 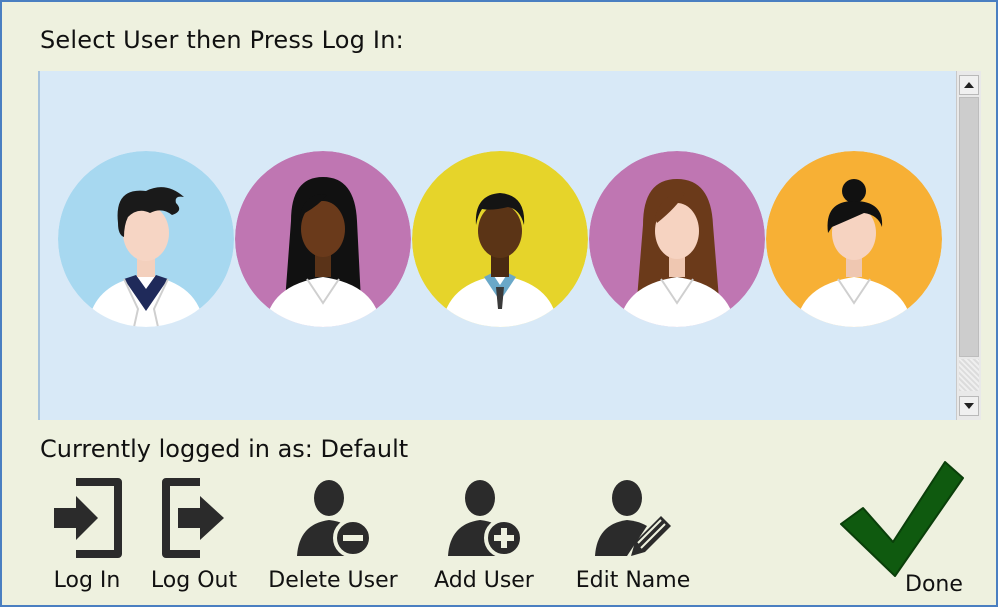 What do you see at coordinates (224, 449) in the screenshot?
I see `logged-in-status: Currently logged in as: Default` at bounding box center [224, 449].